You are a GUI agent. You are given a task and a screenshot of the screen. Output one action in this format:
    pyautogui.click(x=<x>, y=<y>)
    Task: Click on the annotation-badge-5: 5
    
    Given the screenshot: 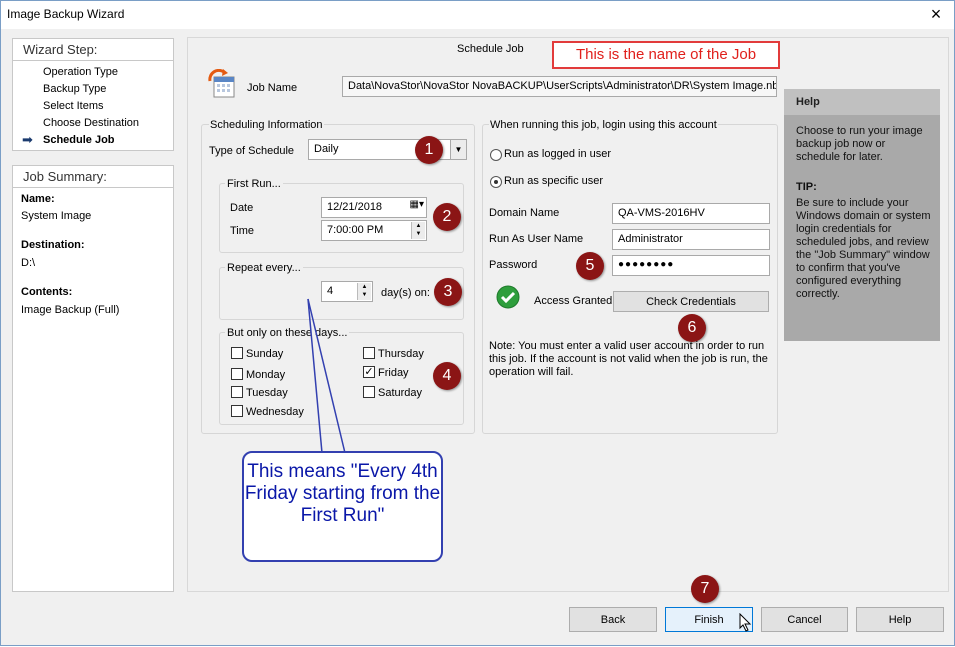 What is the action you would take?
    pyautogui.click(x=590, y=266)
    